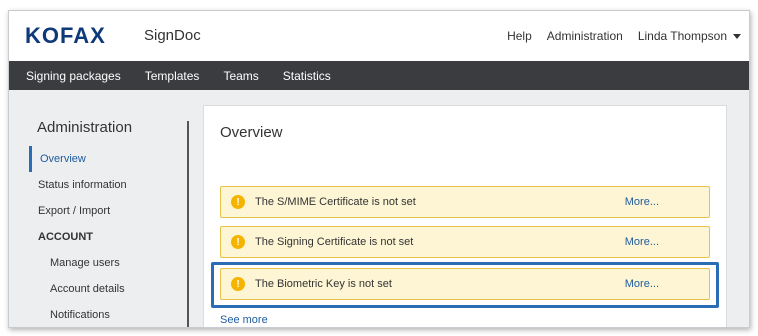 This screenshot has width=758, height=336. What do you see at coordinates (307, 76) in the screenshot?
I see `nav-statistics: Statistics` at bounding box center [307, 76].